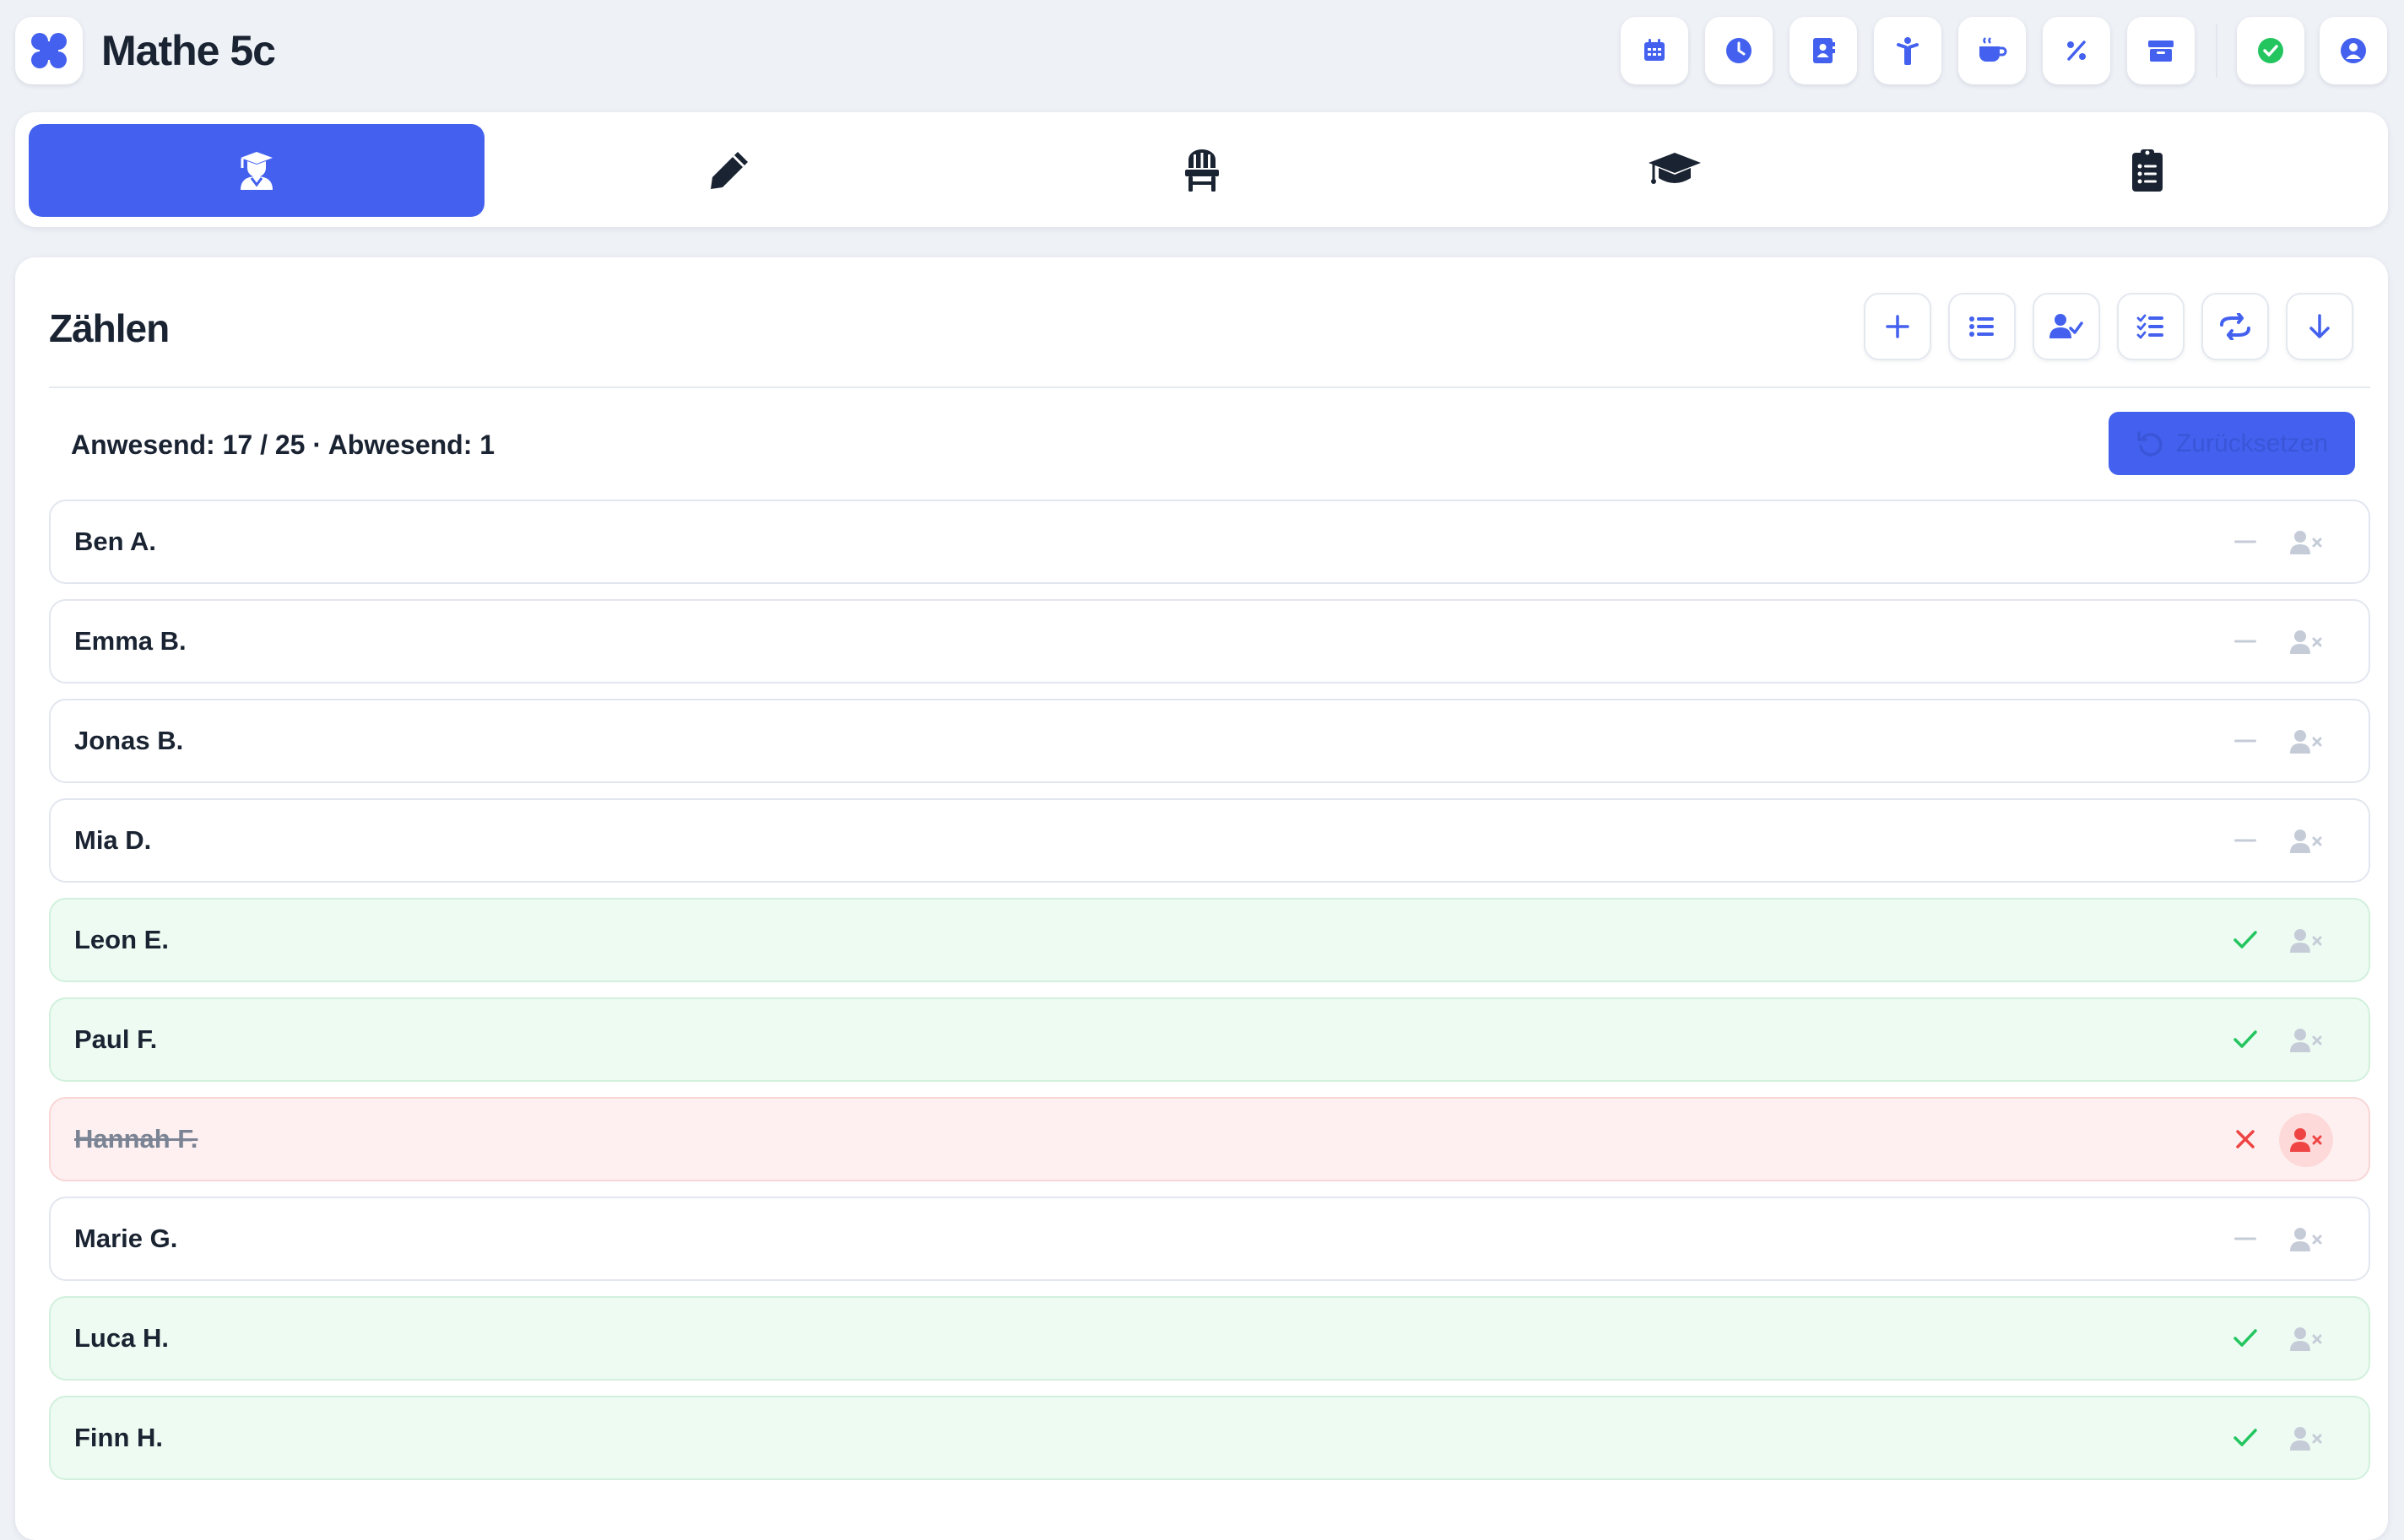 This screenshot has width=2404, height=1540. I want to click on checklist-icon, so click(2149, 326).